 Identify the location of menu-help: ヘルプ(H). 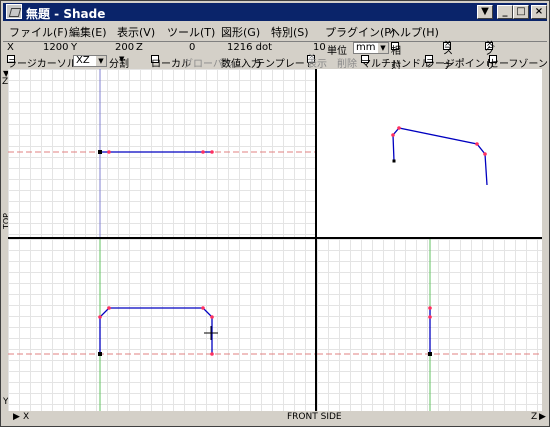
(414, 32).